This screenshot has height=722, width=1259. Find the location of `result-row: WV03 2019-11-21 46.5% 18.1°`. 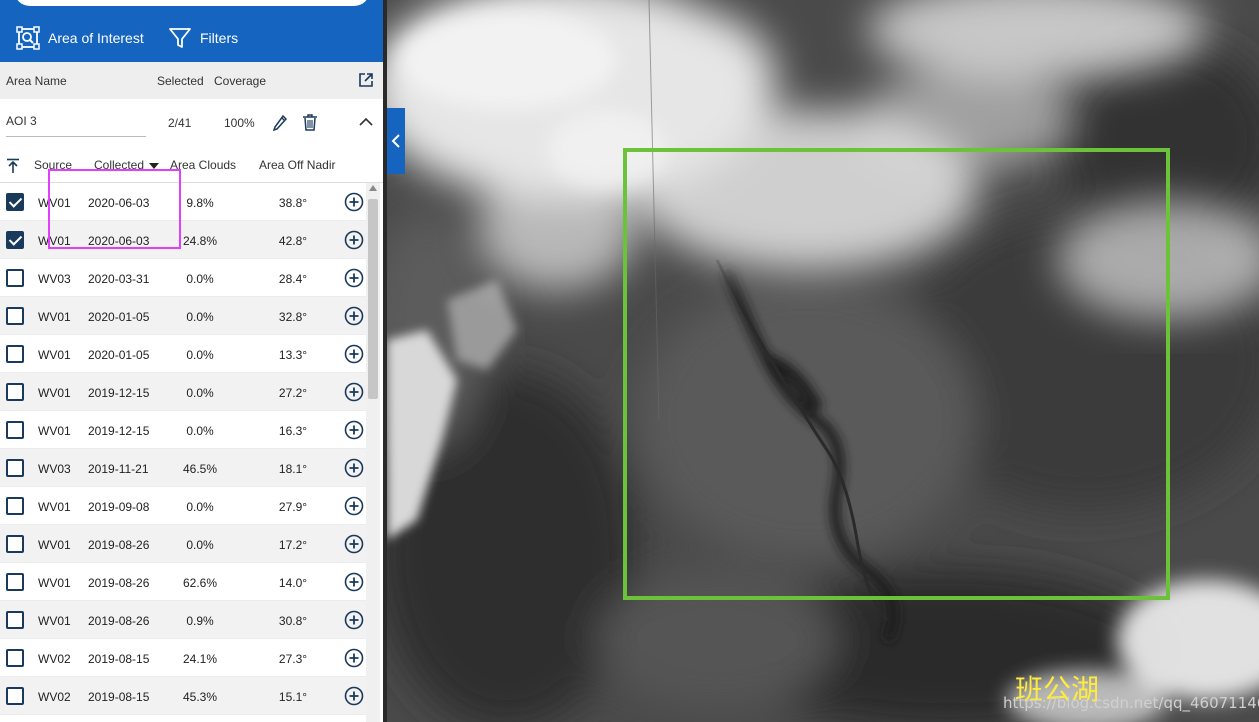

result-row: WV03 2019-11-21 46.5% 18.1° is located at coordinates (183, 468).